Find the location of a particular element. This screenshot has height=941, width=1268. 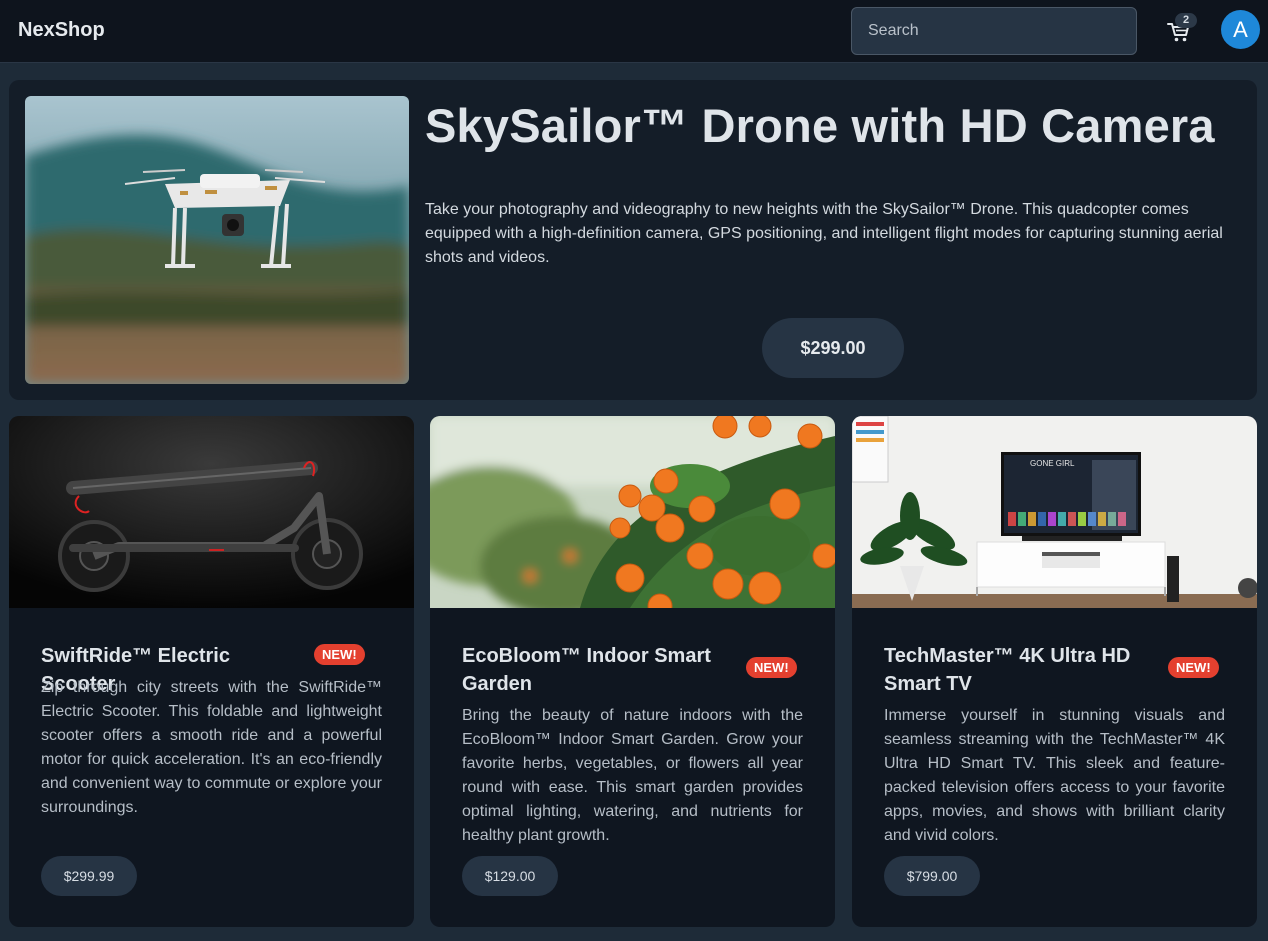

featured-product-title: SkySailor™ Drone with HD Camera is located at coordinates (820, 125).